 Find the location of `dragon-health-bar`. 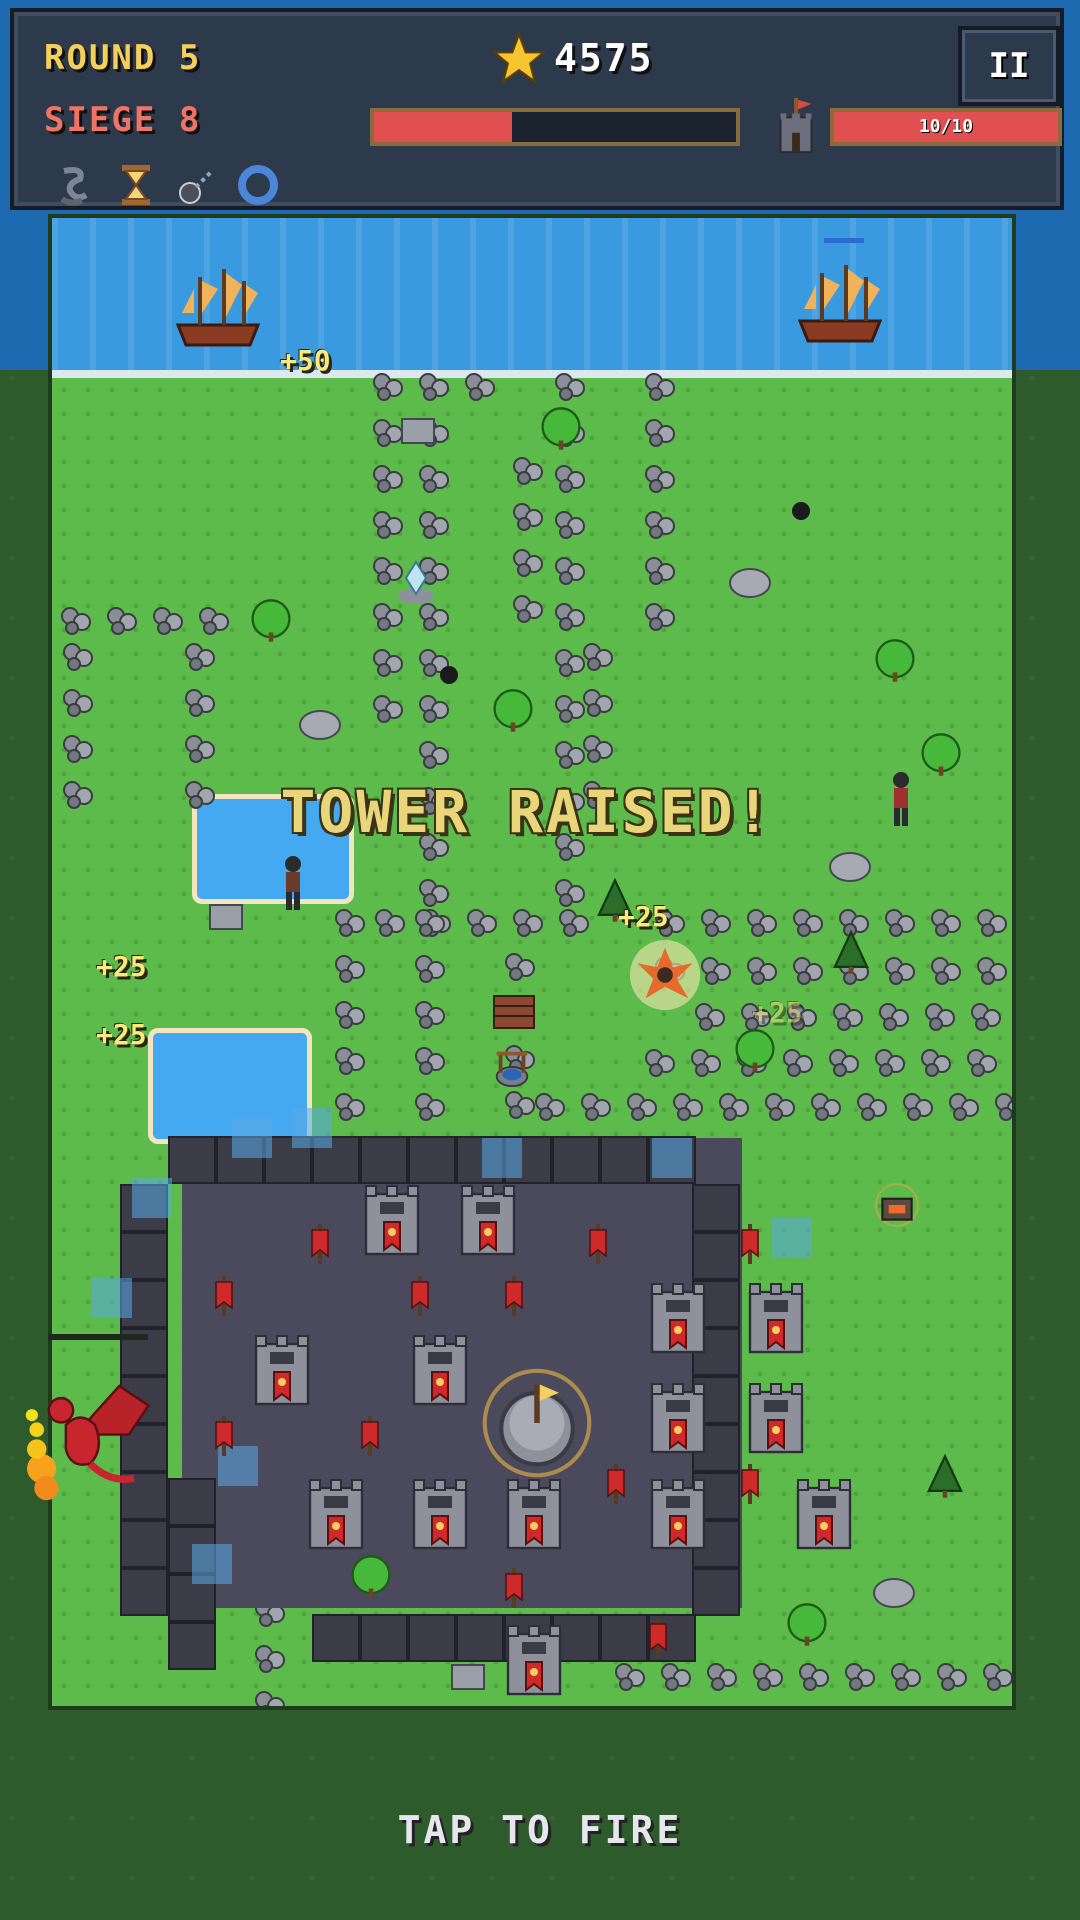

dragon-health-bar is located at coordinates (98, 1337).